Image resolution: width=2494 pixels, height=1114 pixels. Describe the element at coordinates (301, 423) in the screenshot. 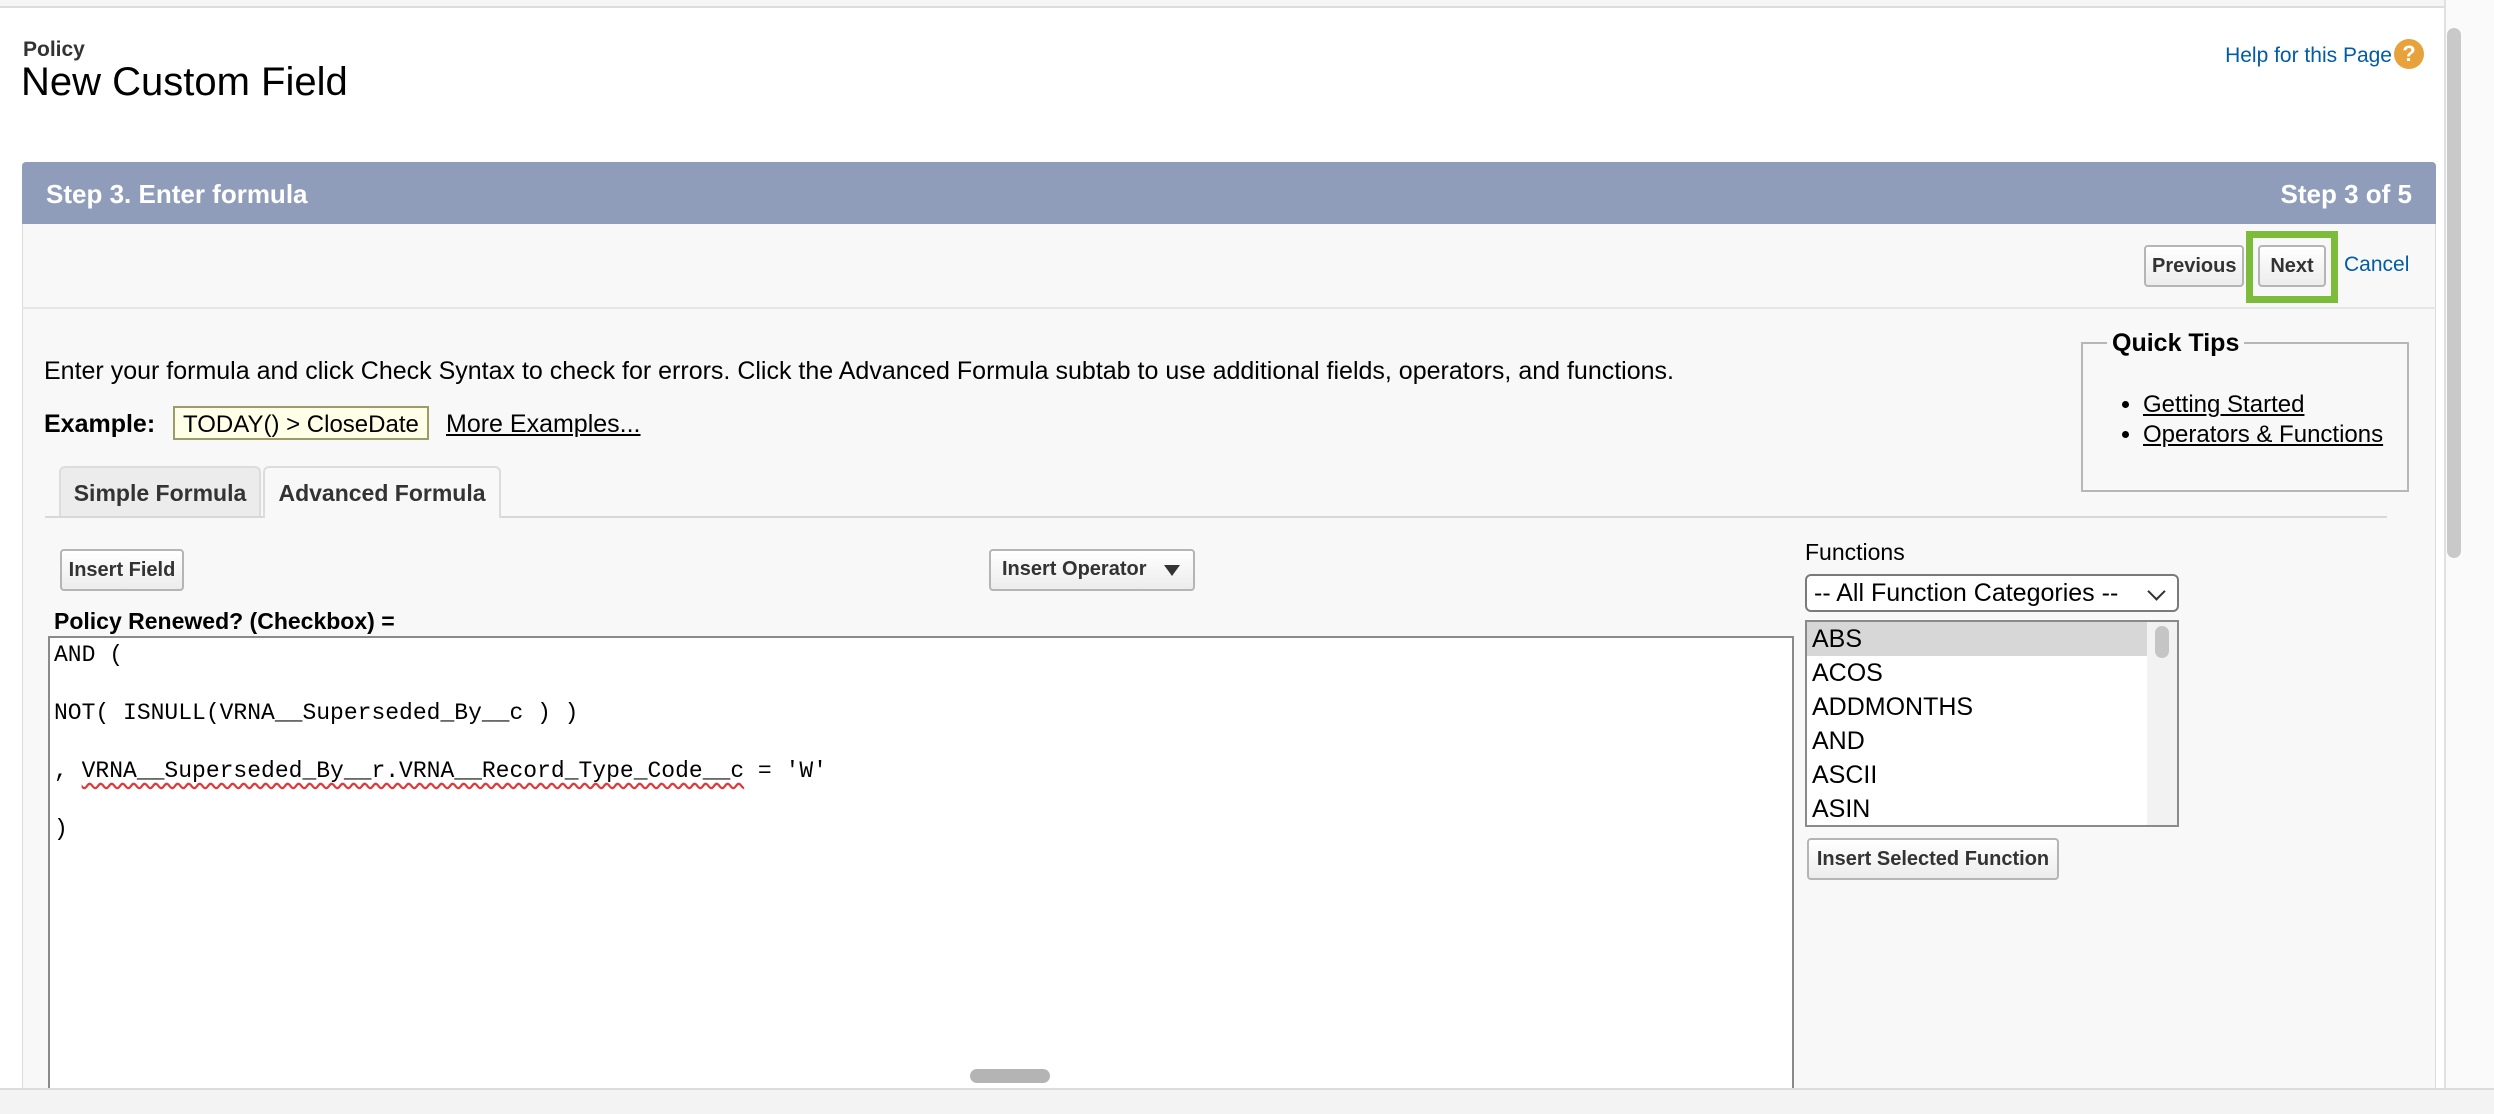

I see `example-code: TODAY() > CloseDate` at that location.